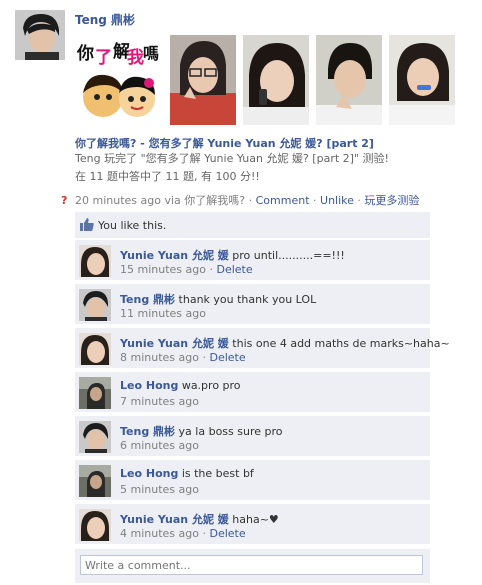 The height and width of the screenshot is (585, 482). What do you see at coordinates (159, 533) in the screenshot?
I see `comment-time: 4 minutes ago` at bounding box center [159, 533].